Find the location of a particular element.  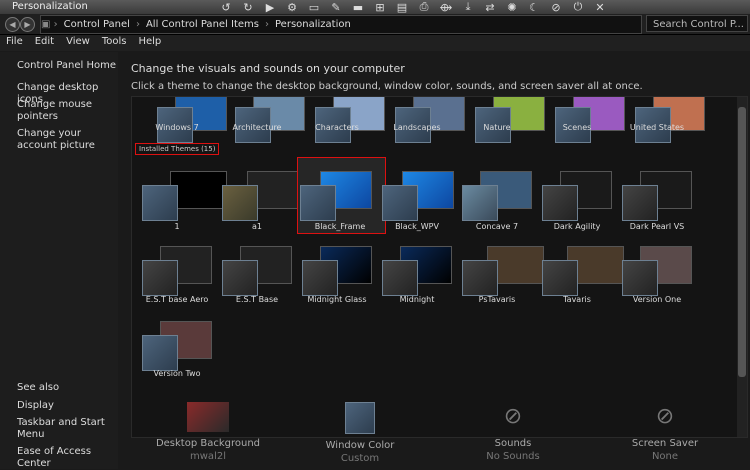

theme-thumb-selected is located at coordinates (336, 197).